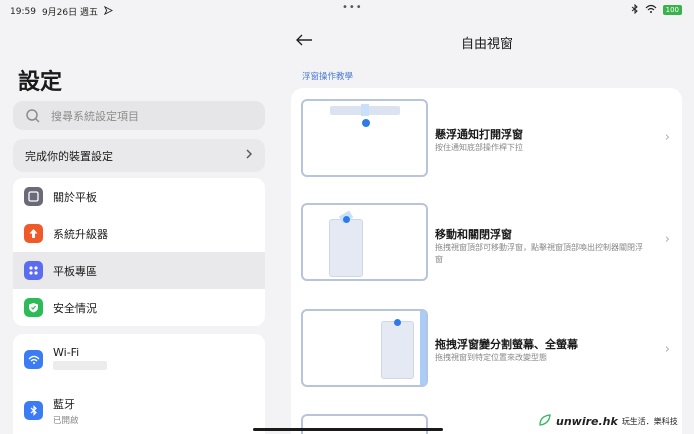 The image size is (694, 434). Describe the element at coordinates (139, 196) in the screenshot. I see `settings-item-about-tablet: 關於平板` at that location.